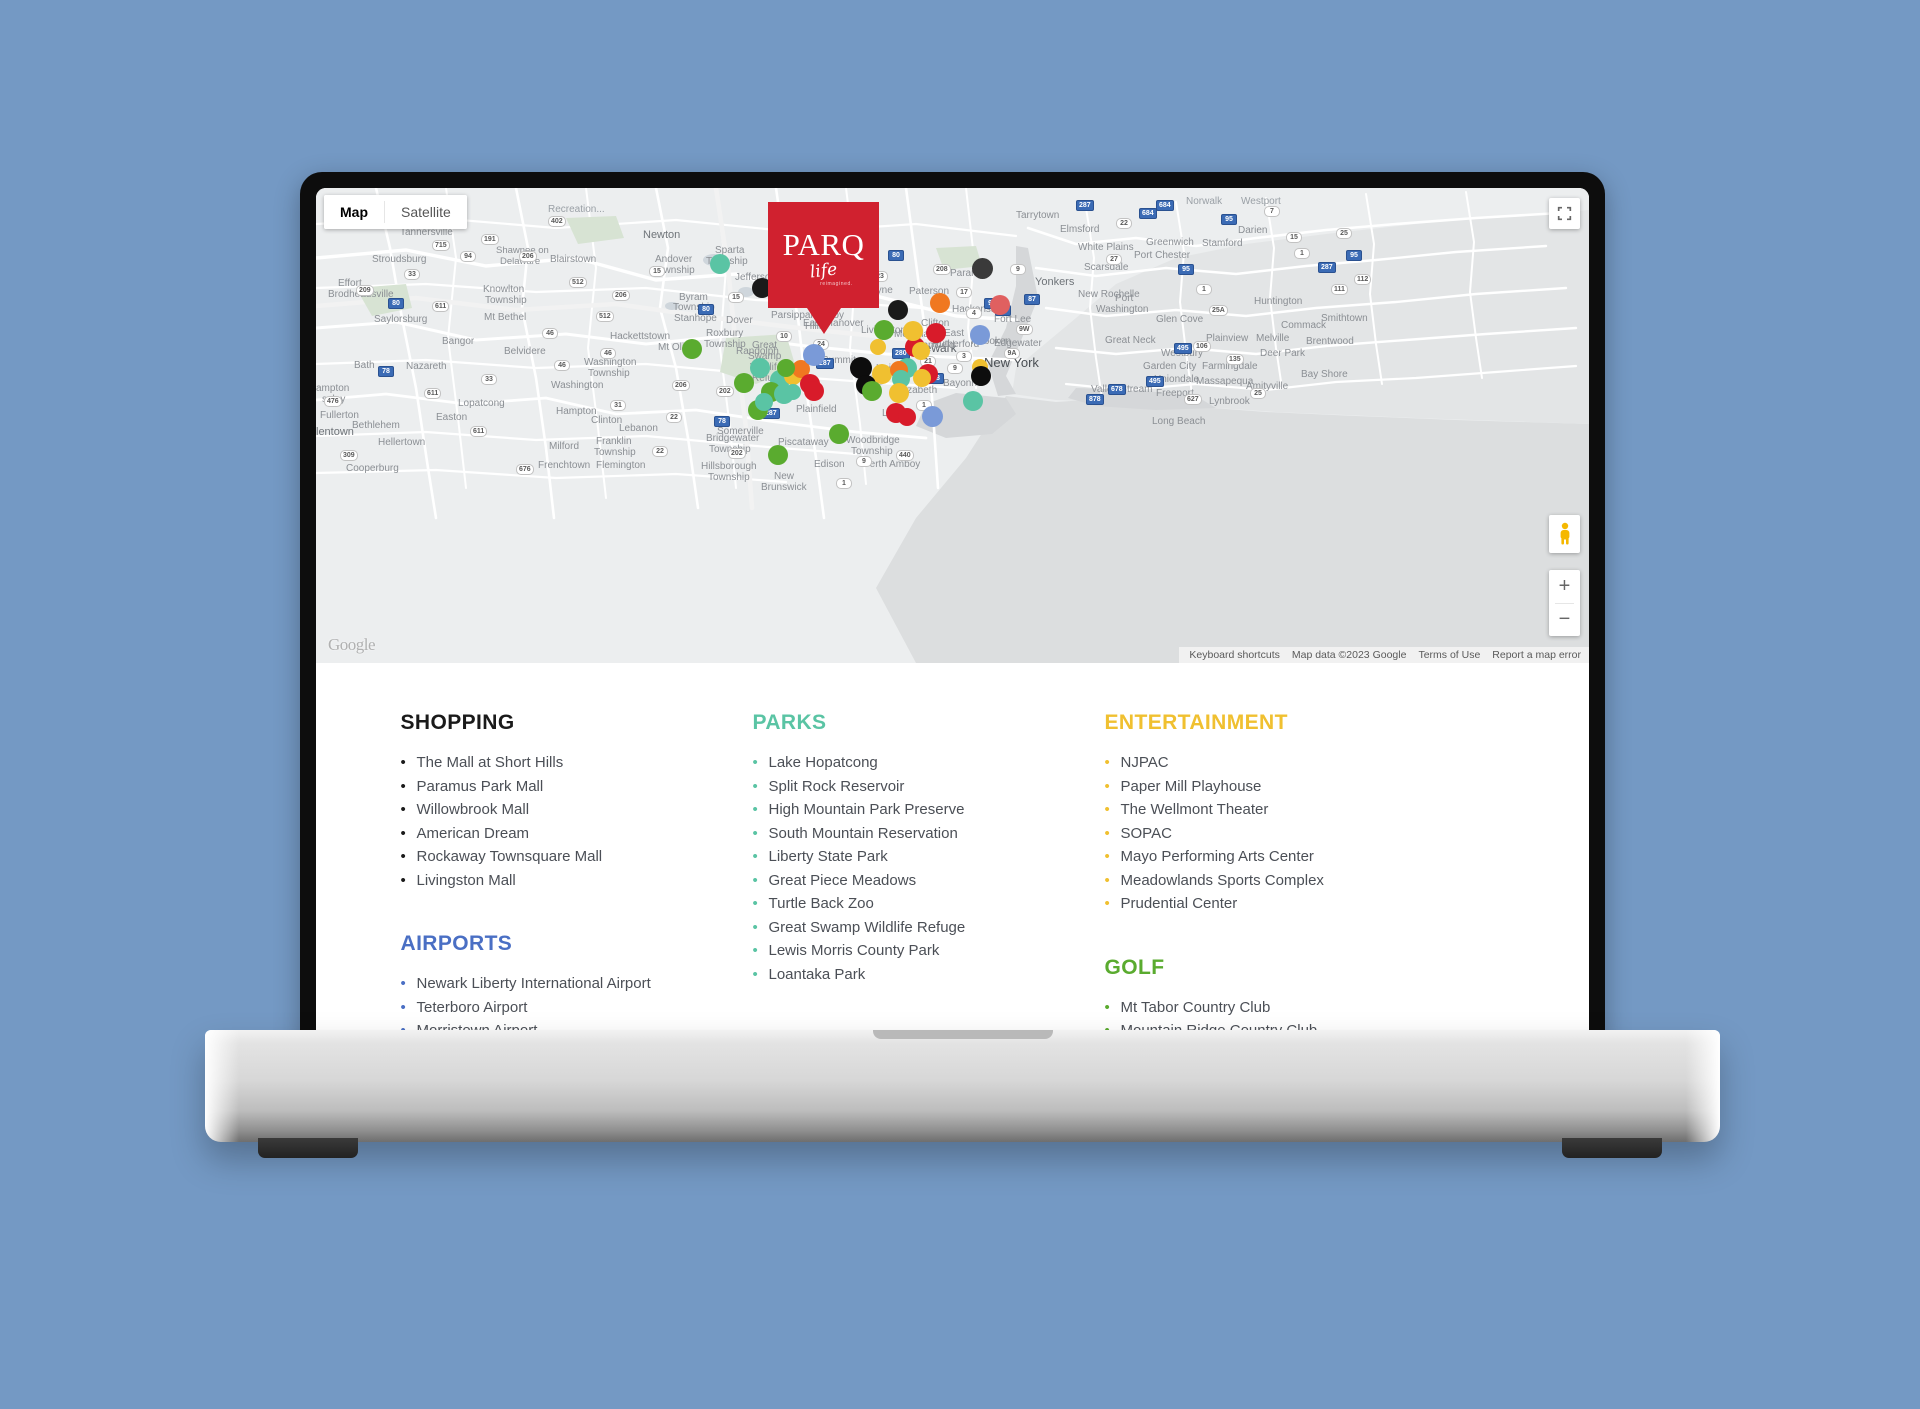 This screenshot has height=1409, width=1920. I want to click on base-edge-right, so click(1703, 1086).